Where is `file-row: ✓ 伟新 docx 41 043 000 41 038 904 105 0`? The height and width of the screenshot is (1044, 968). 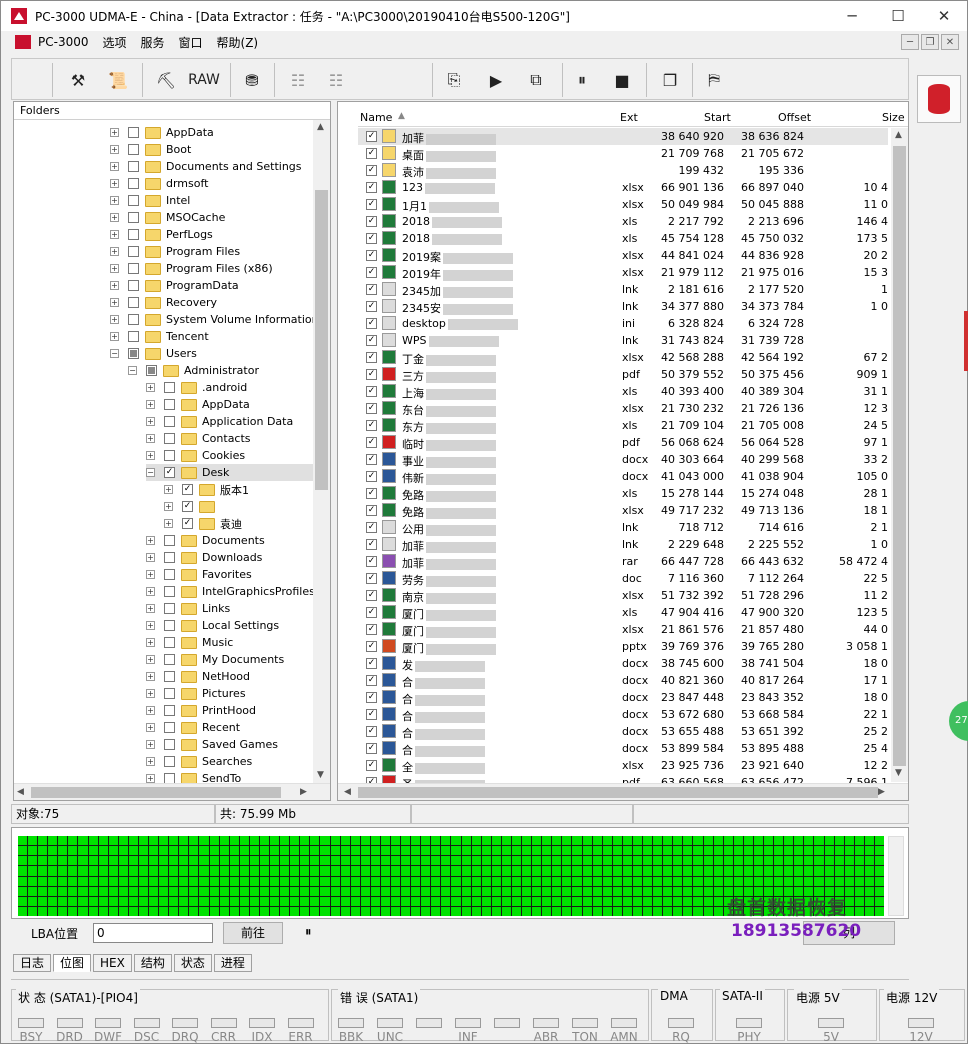
file-row: ✓ 伟新 docx 41 043 000 41 038 904 105 0 is located at coordinates (623, 476).